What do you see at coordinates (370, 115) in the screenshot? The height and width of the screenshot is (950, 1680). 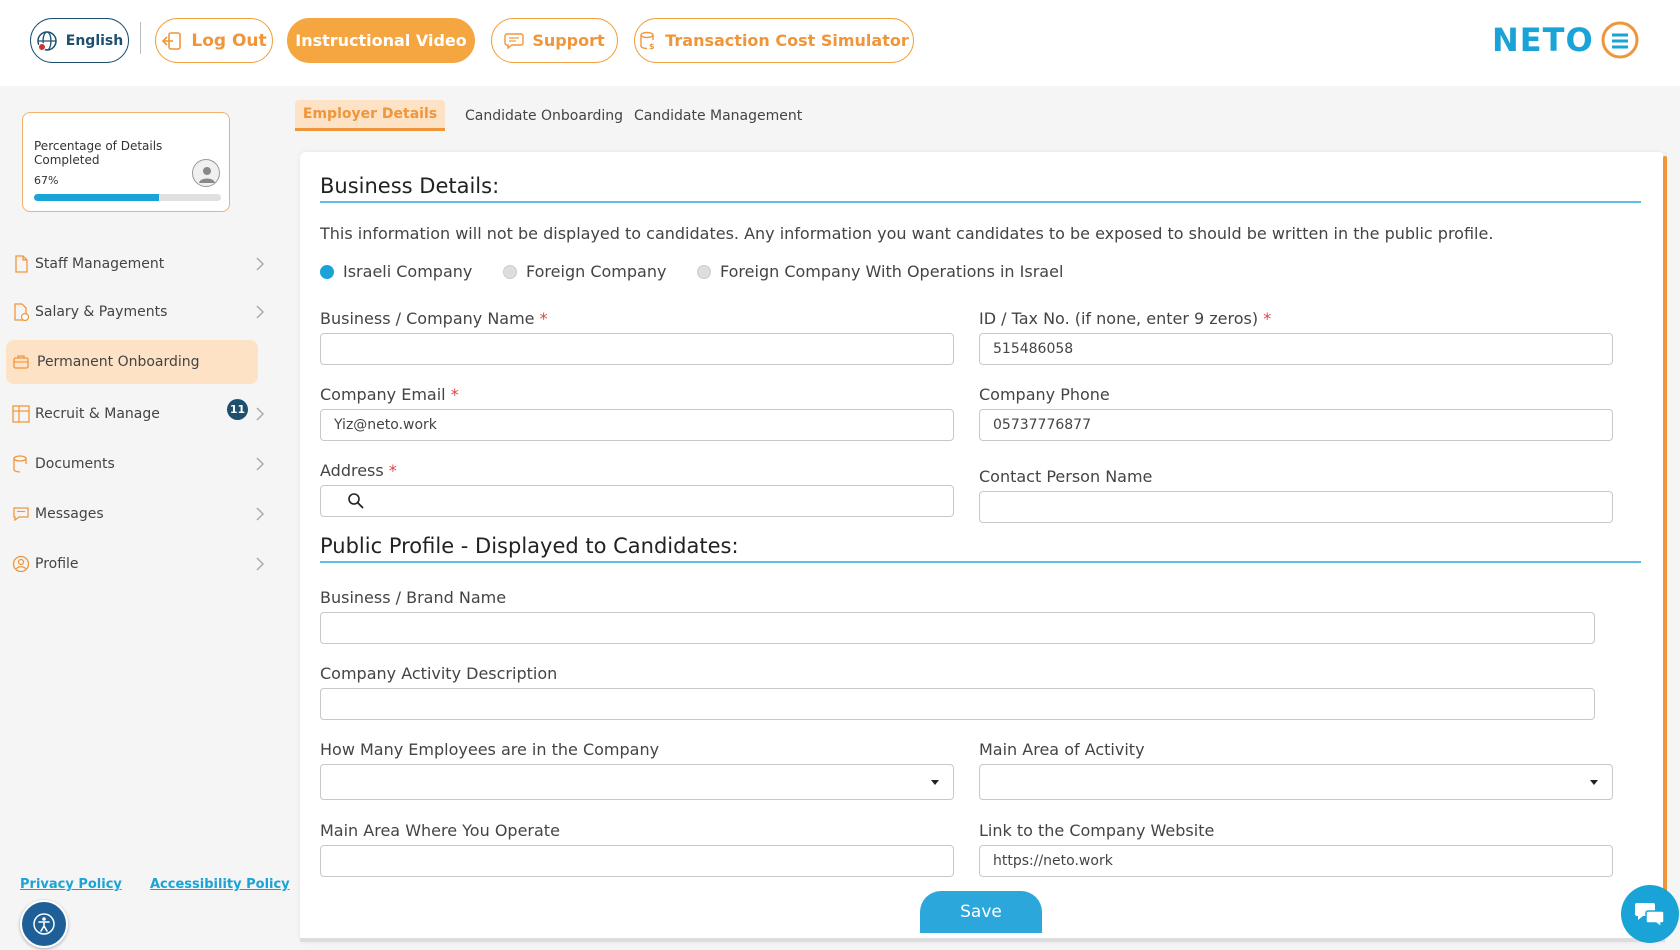 I see `tab-employer-details: Employer Details` at bounding box center [370, 115].